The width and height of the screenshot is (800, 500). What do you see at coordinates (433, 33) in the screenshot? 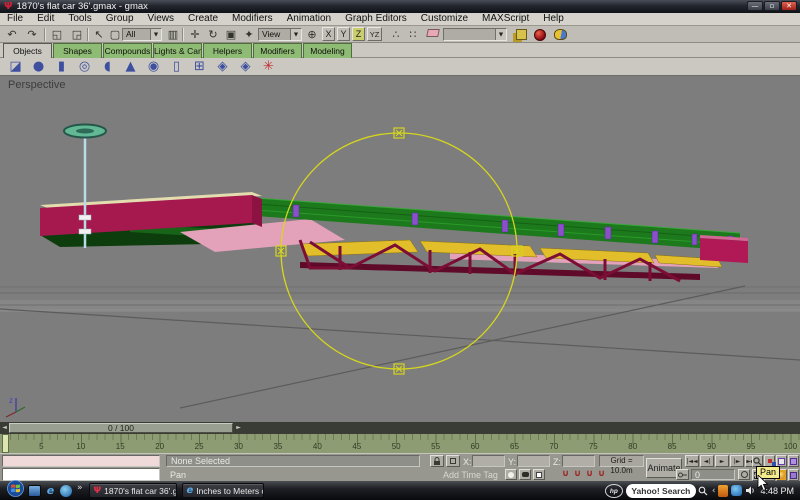
I see `align-icon` at bounding box center [433, 33].